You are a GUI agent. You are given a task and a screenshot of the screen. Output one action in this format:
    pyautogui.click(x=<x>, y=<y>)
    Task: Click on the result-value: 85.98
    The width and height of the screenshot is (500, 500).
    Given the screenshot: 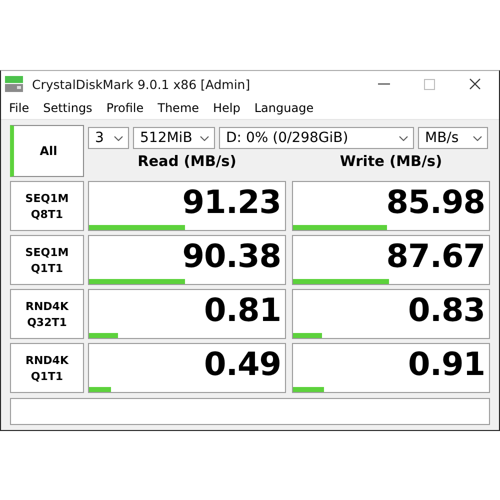 What is the action you would take?
    pyautogui.click(x=435, y=202)
    